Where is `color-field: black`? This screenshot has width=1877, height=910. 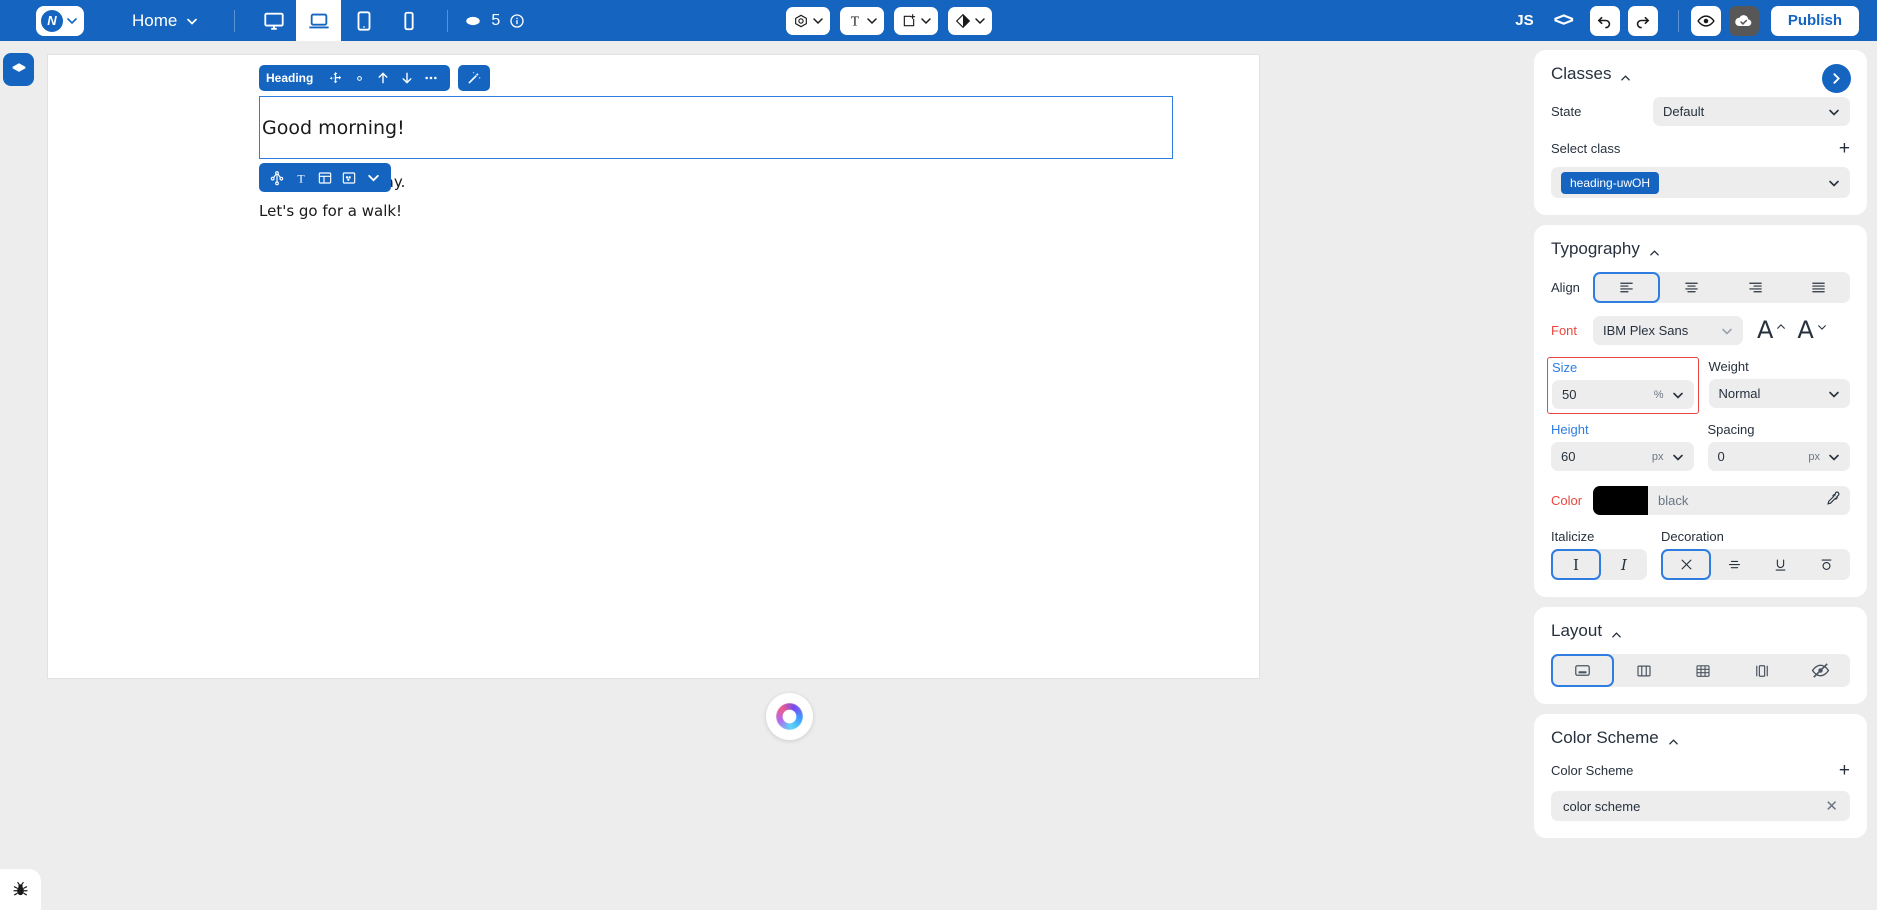 color-field: black is located at coordinates (1721, 500).